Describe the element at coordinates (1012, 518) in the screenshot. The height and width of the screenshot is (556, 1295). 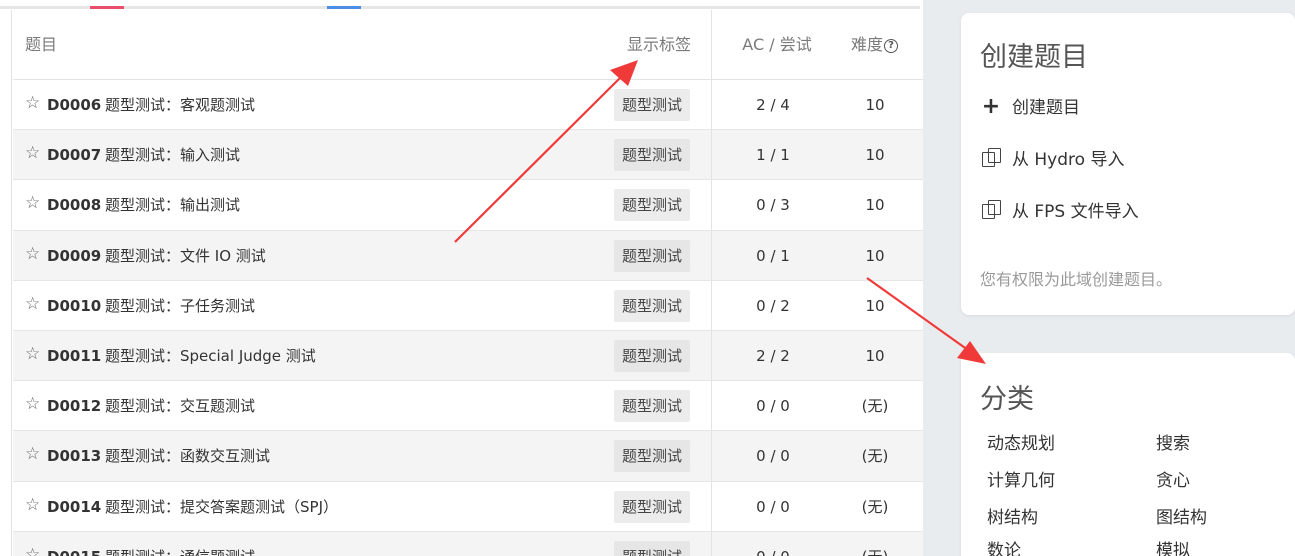
I see `category-item: 树结构` at that location.